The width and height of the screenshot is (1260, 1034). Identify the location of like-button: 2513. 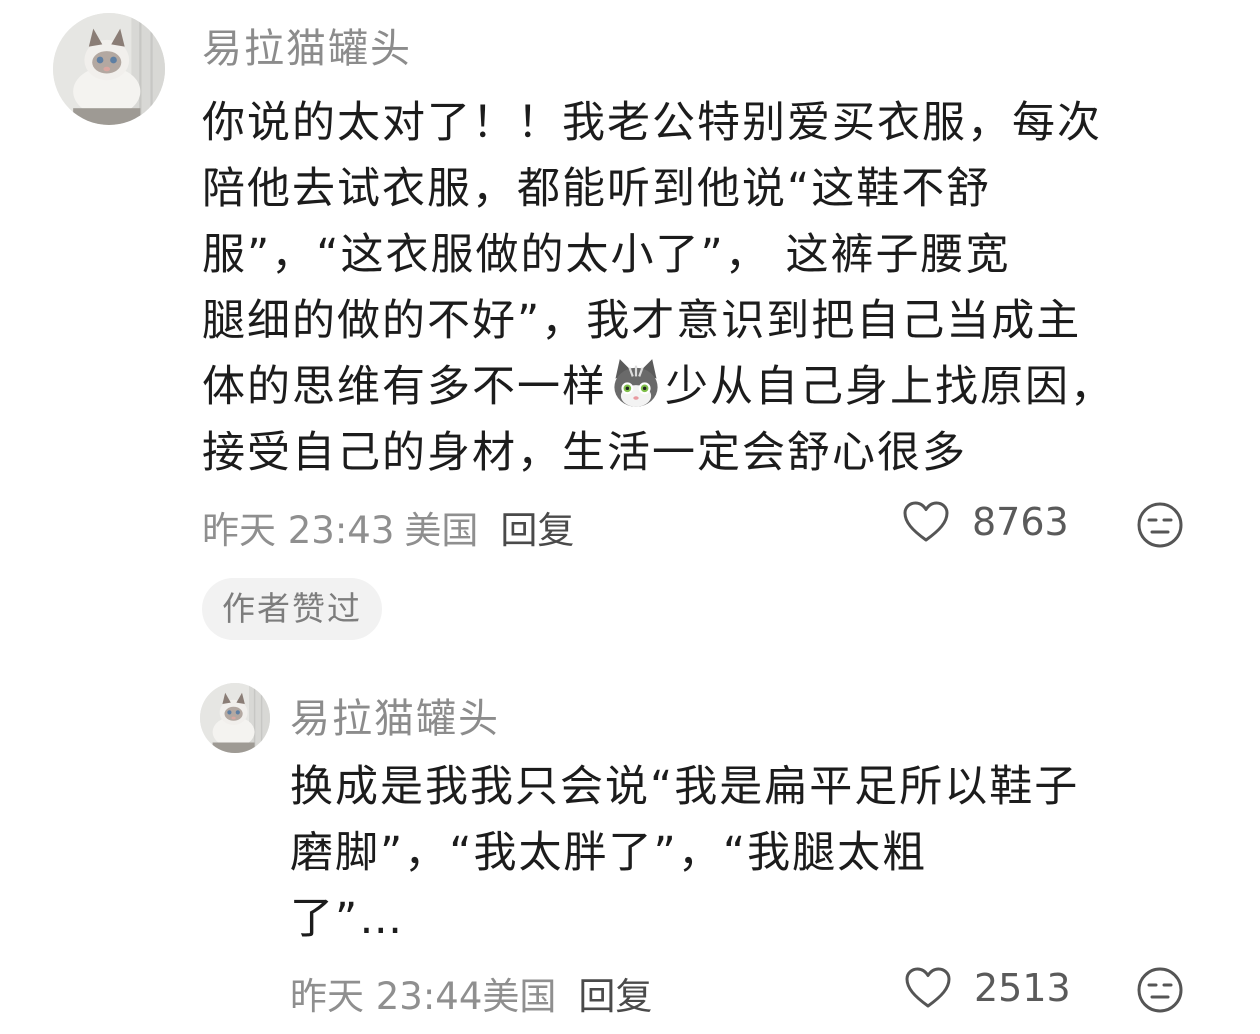
(987, 988).